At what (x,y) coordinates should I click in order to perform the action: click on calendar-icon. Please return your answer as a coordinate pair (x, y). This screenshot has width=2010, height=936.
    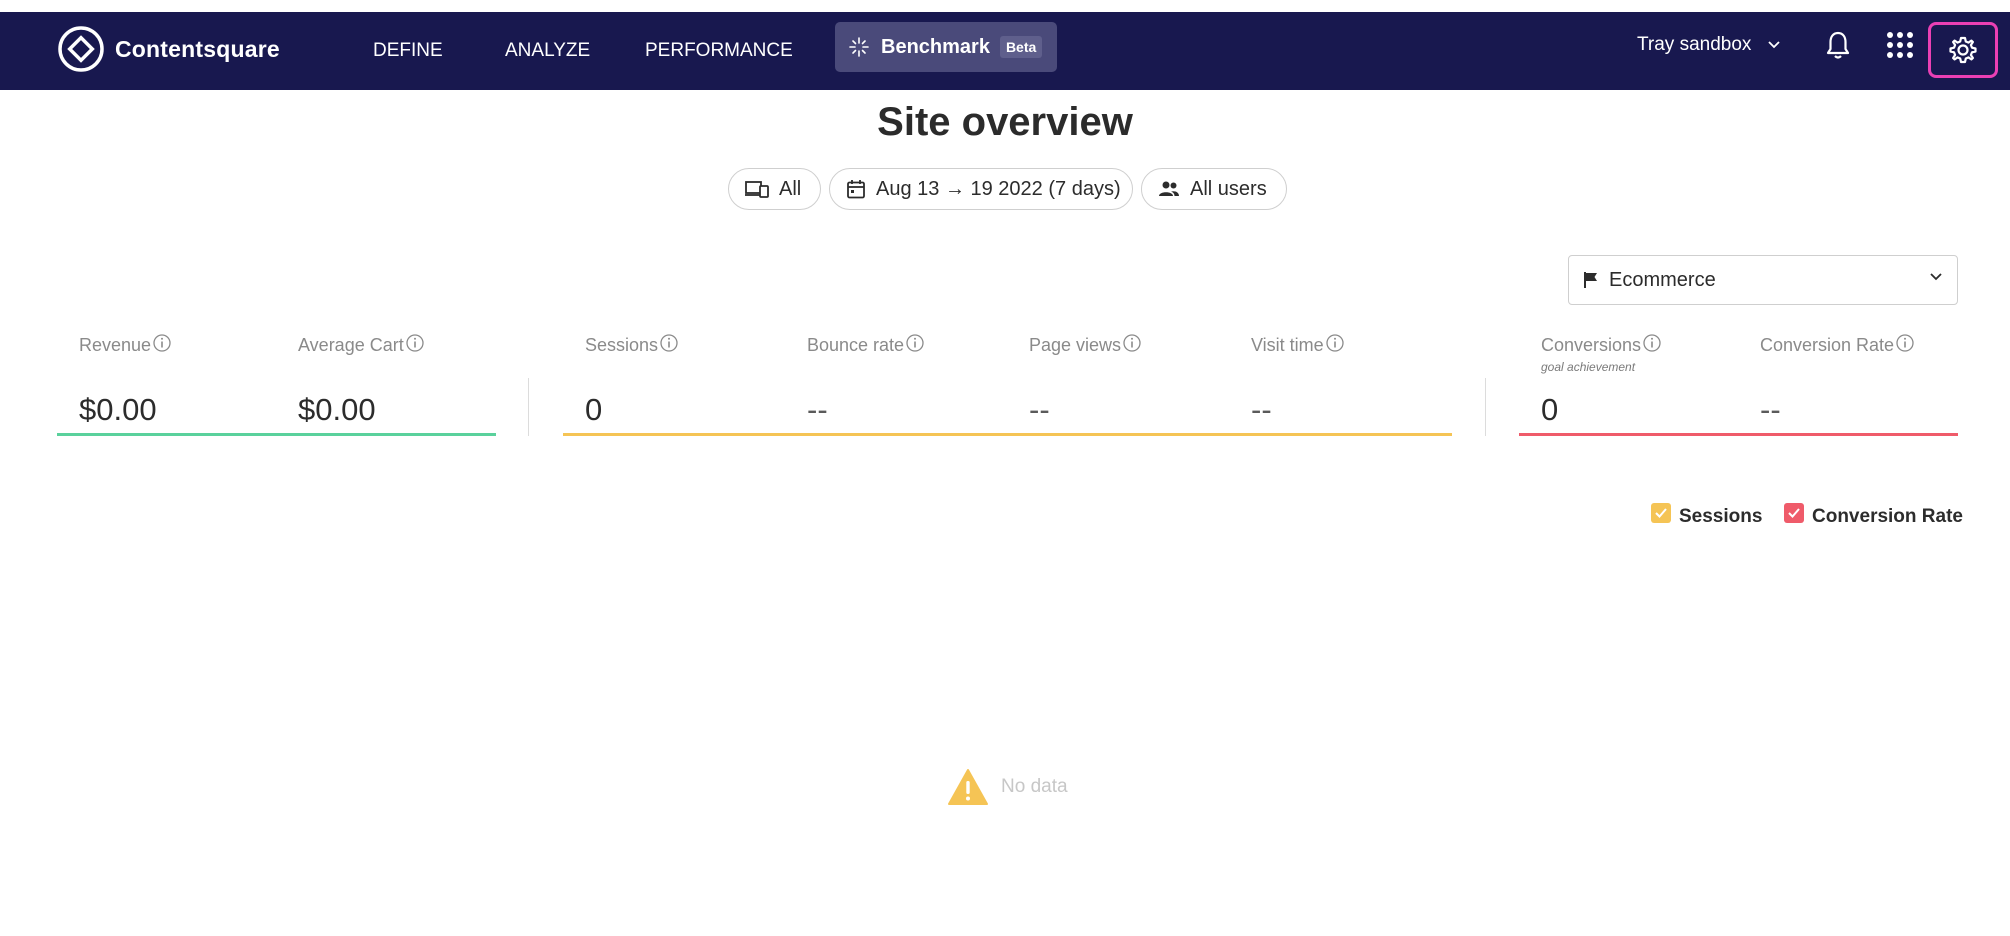
    Looking at the image, I should click on (856, 189).